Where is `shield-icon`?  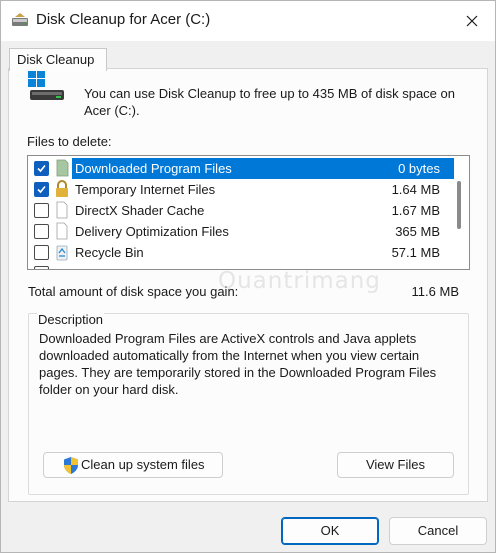 shield-icon is located at coordinates (71, 465).